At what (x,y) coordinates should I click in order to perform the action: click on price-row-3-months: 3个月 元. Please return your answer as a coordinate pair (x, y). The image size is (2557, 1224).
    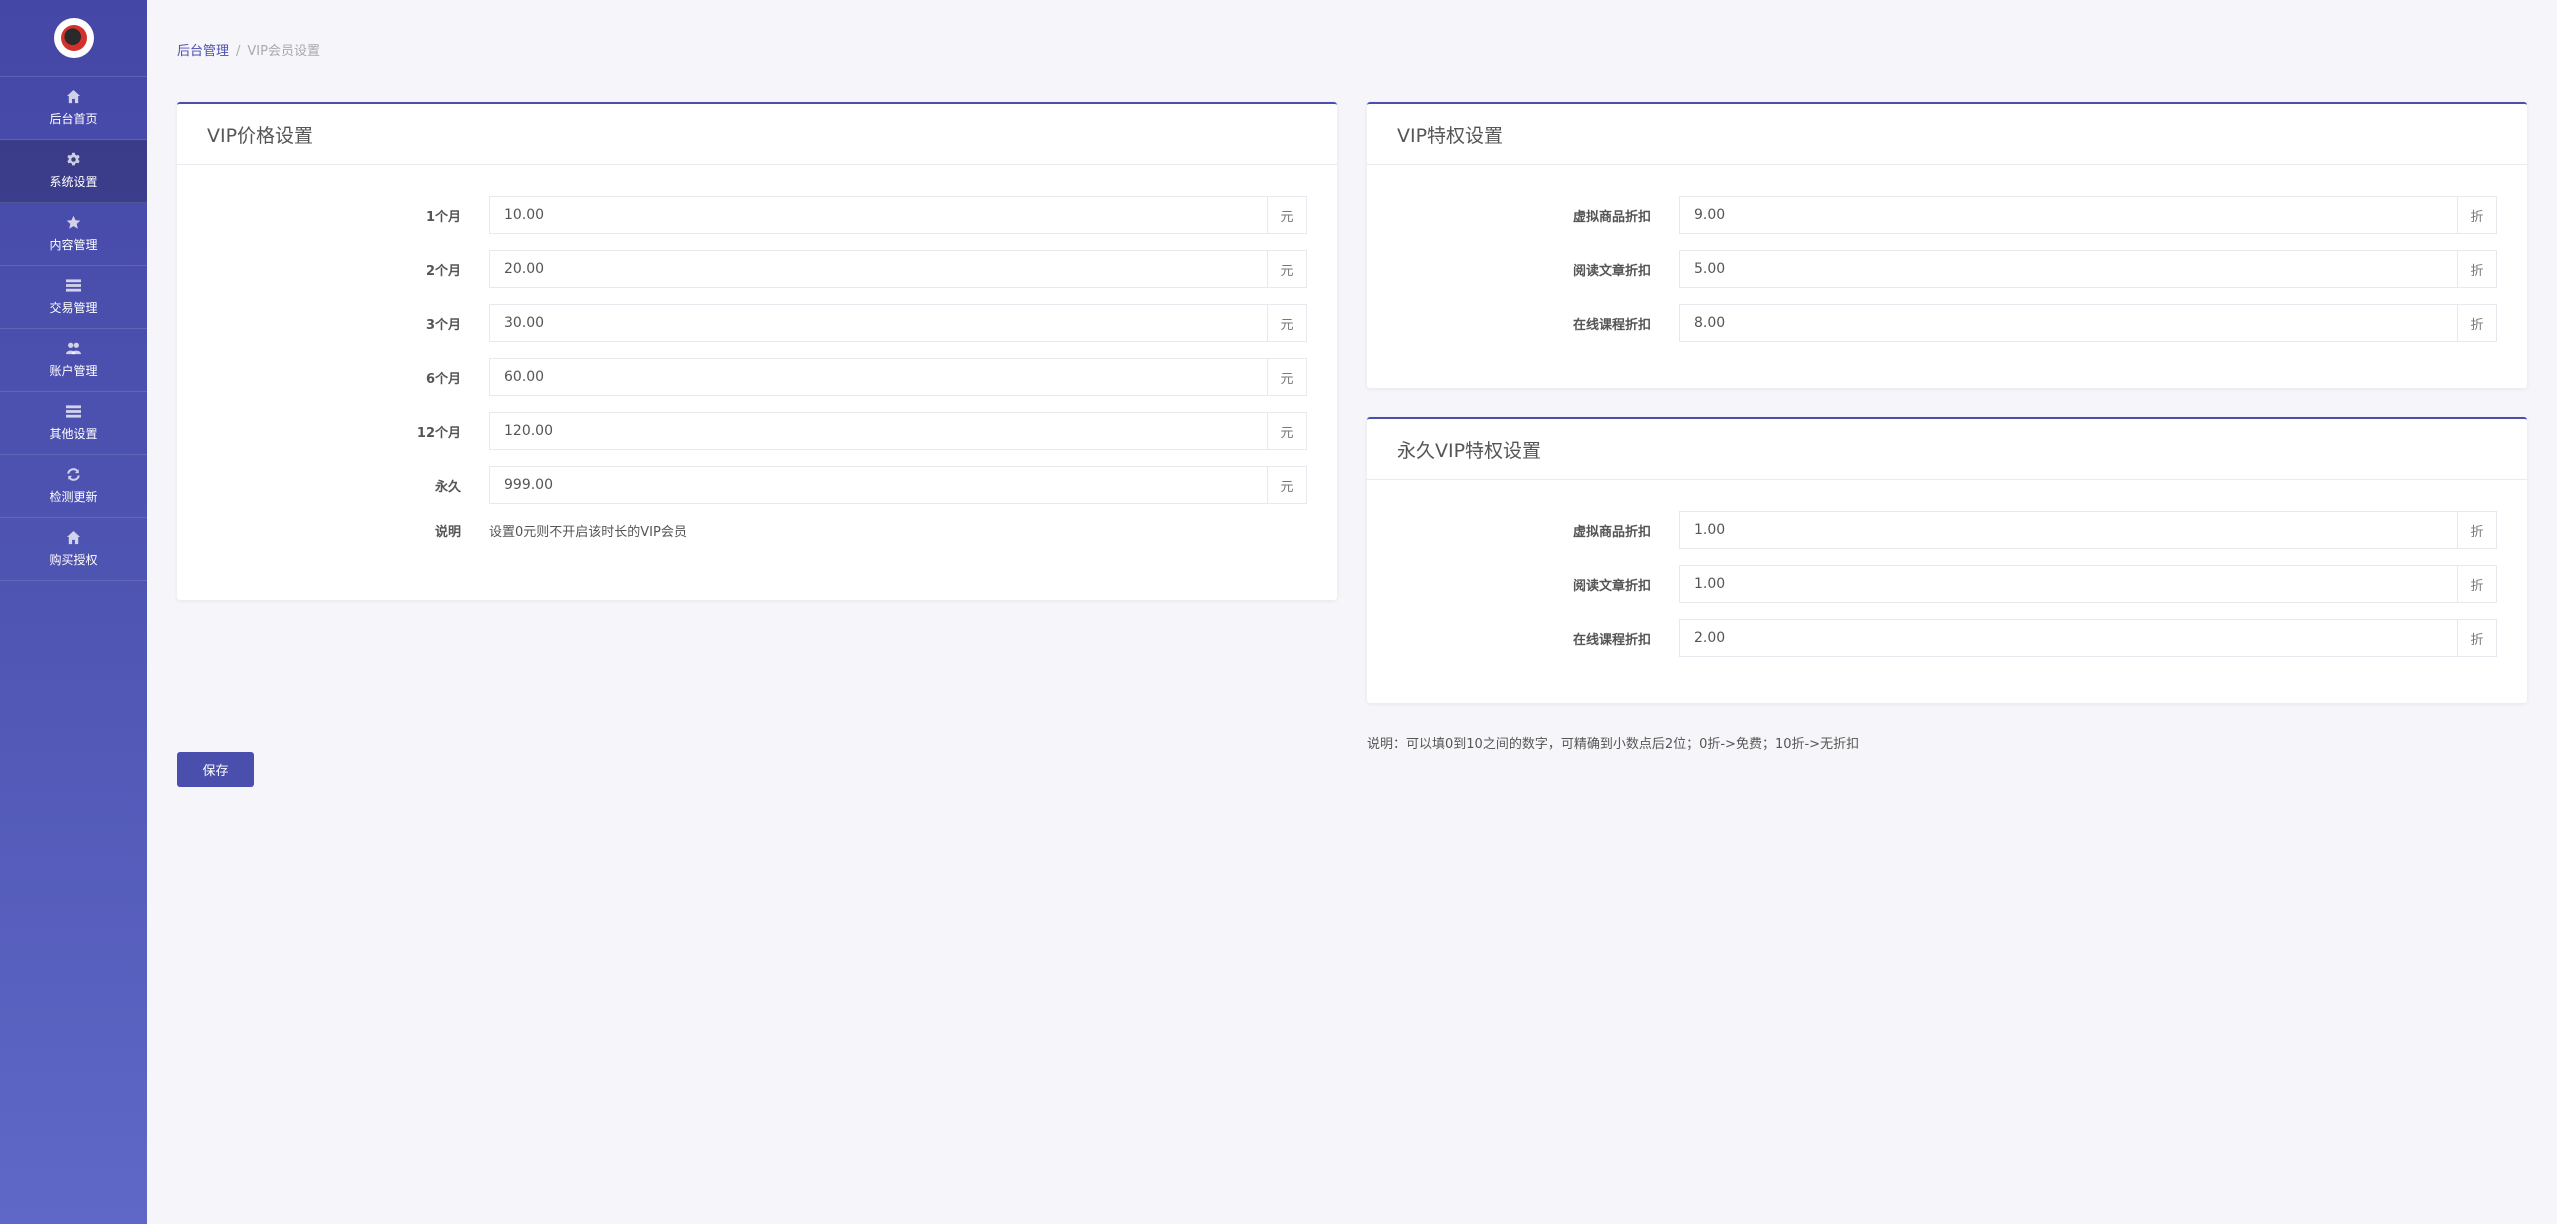
    Looking at the image, I should click on (757, 323).